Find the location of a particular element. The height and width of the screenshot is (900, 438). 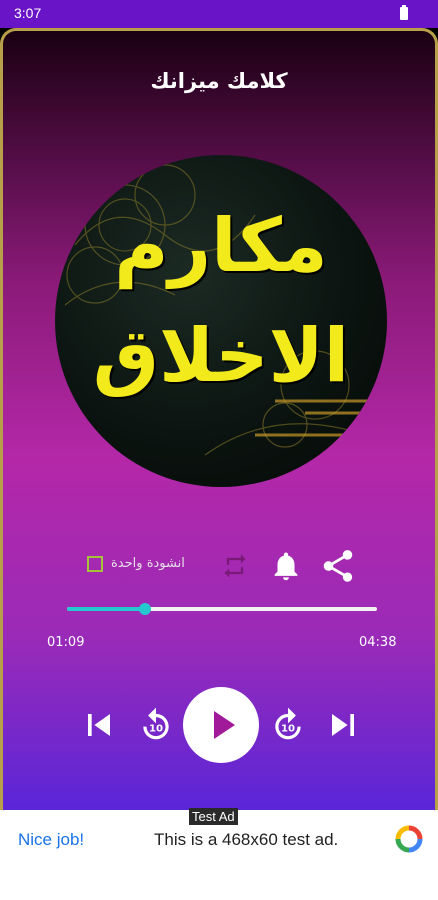

ad-text: This is a 468x60 test ad. is located at coordinates (246, 840).